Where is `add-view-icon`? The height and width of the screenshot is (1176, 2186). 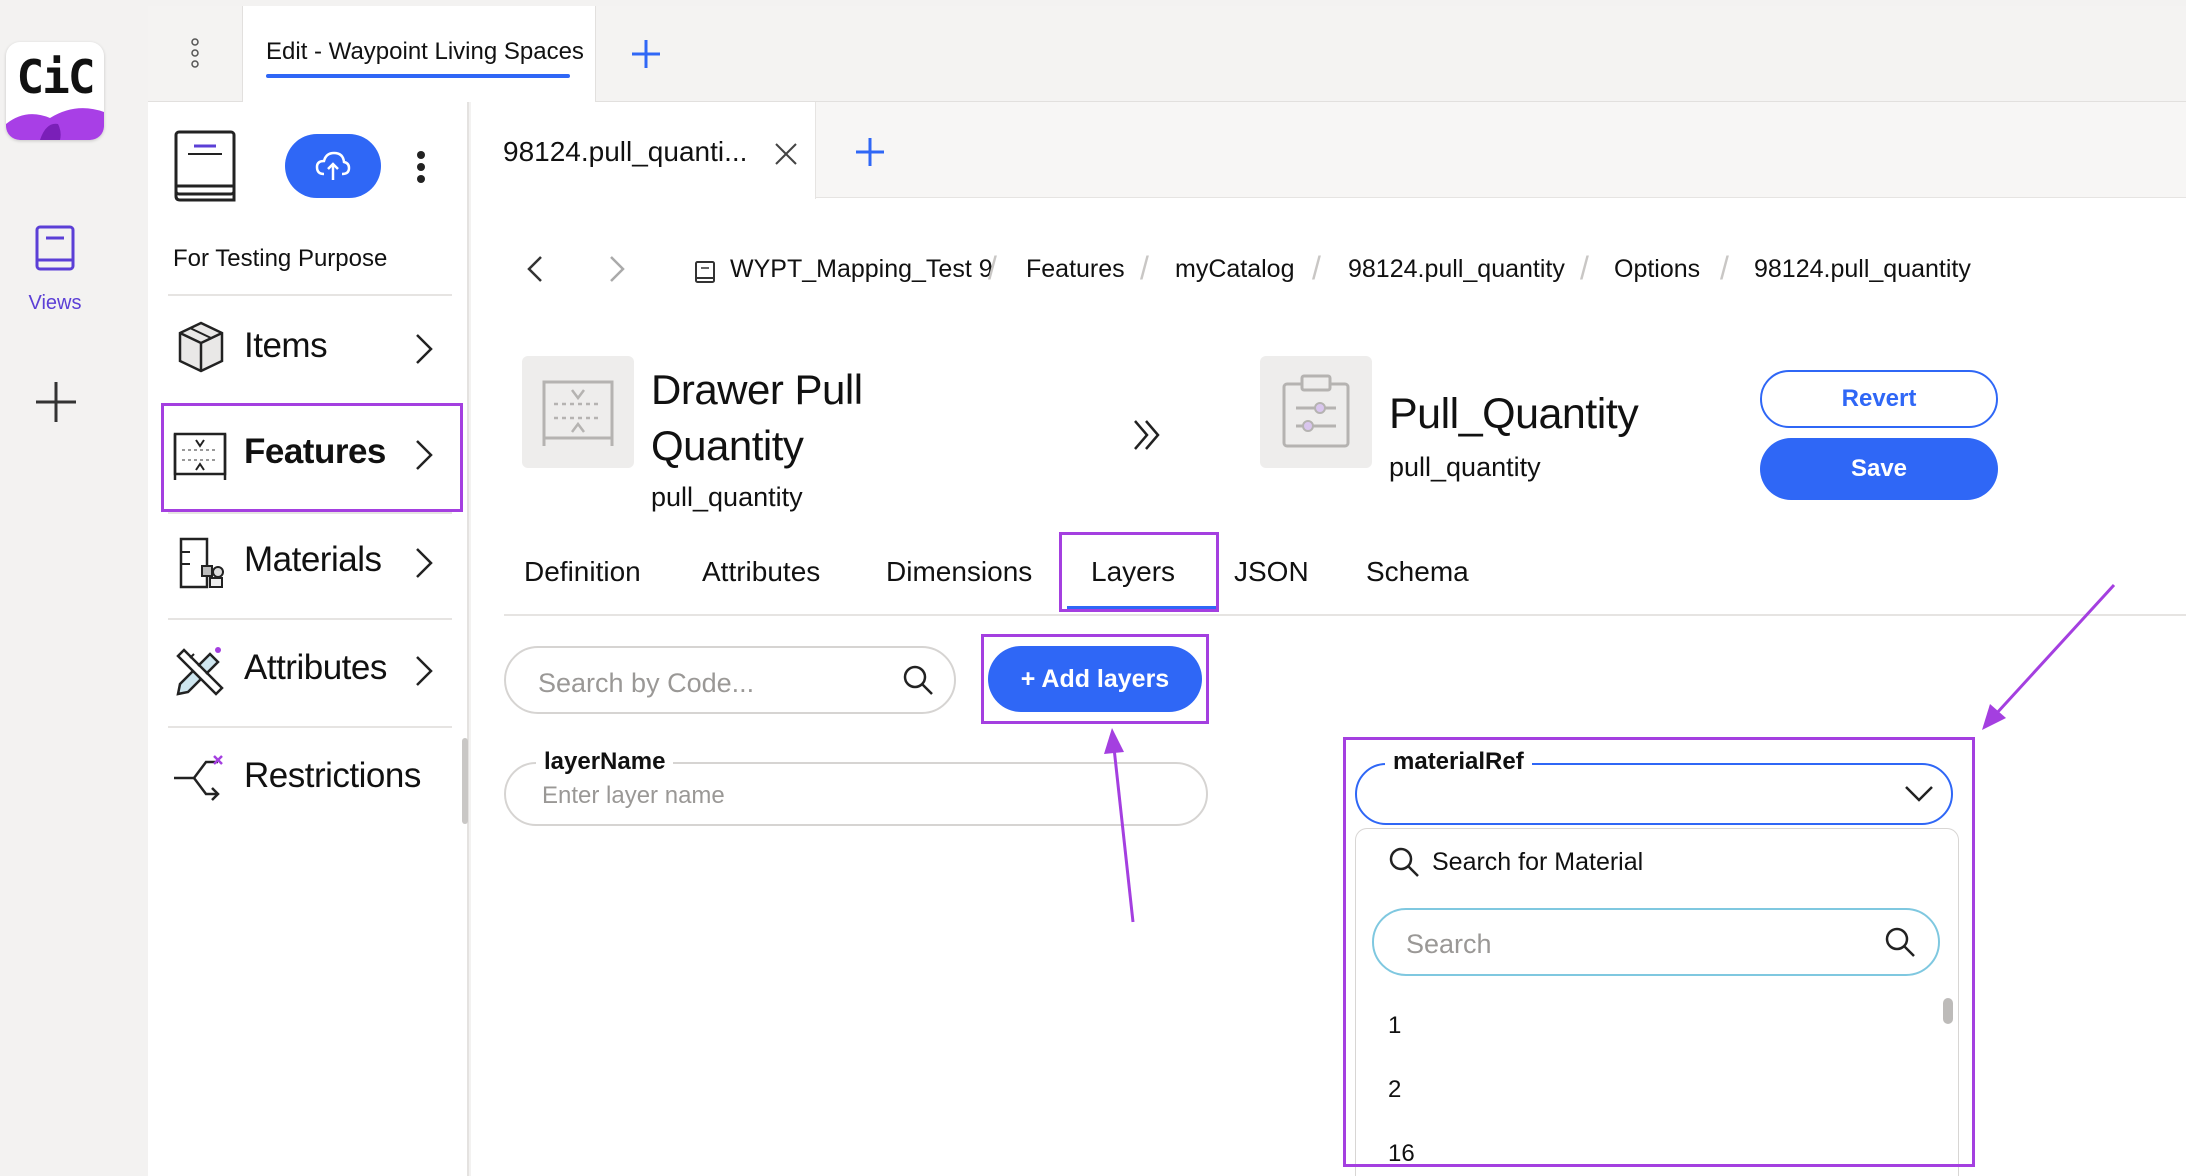 add-view-icon is located at coordinates (56, 402).